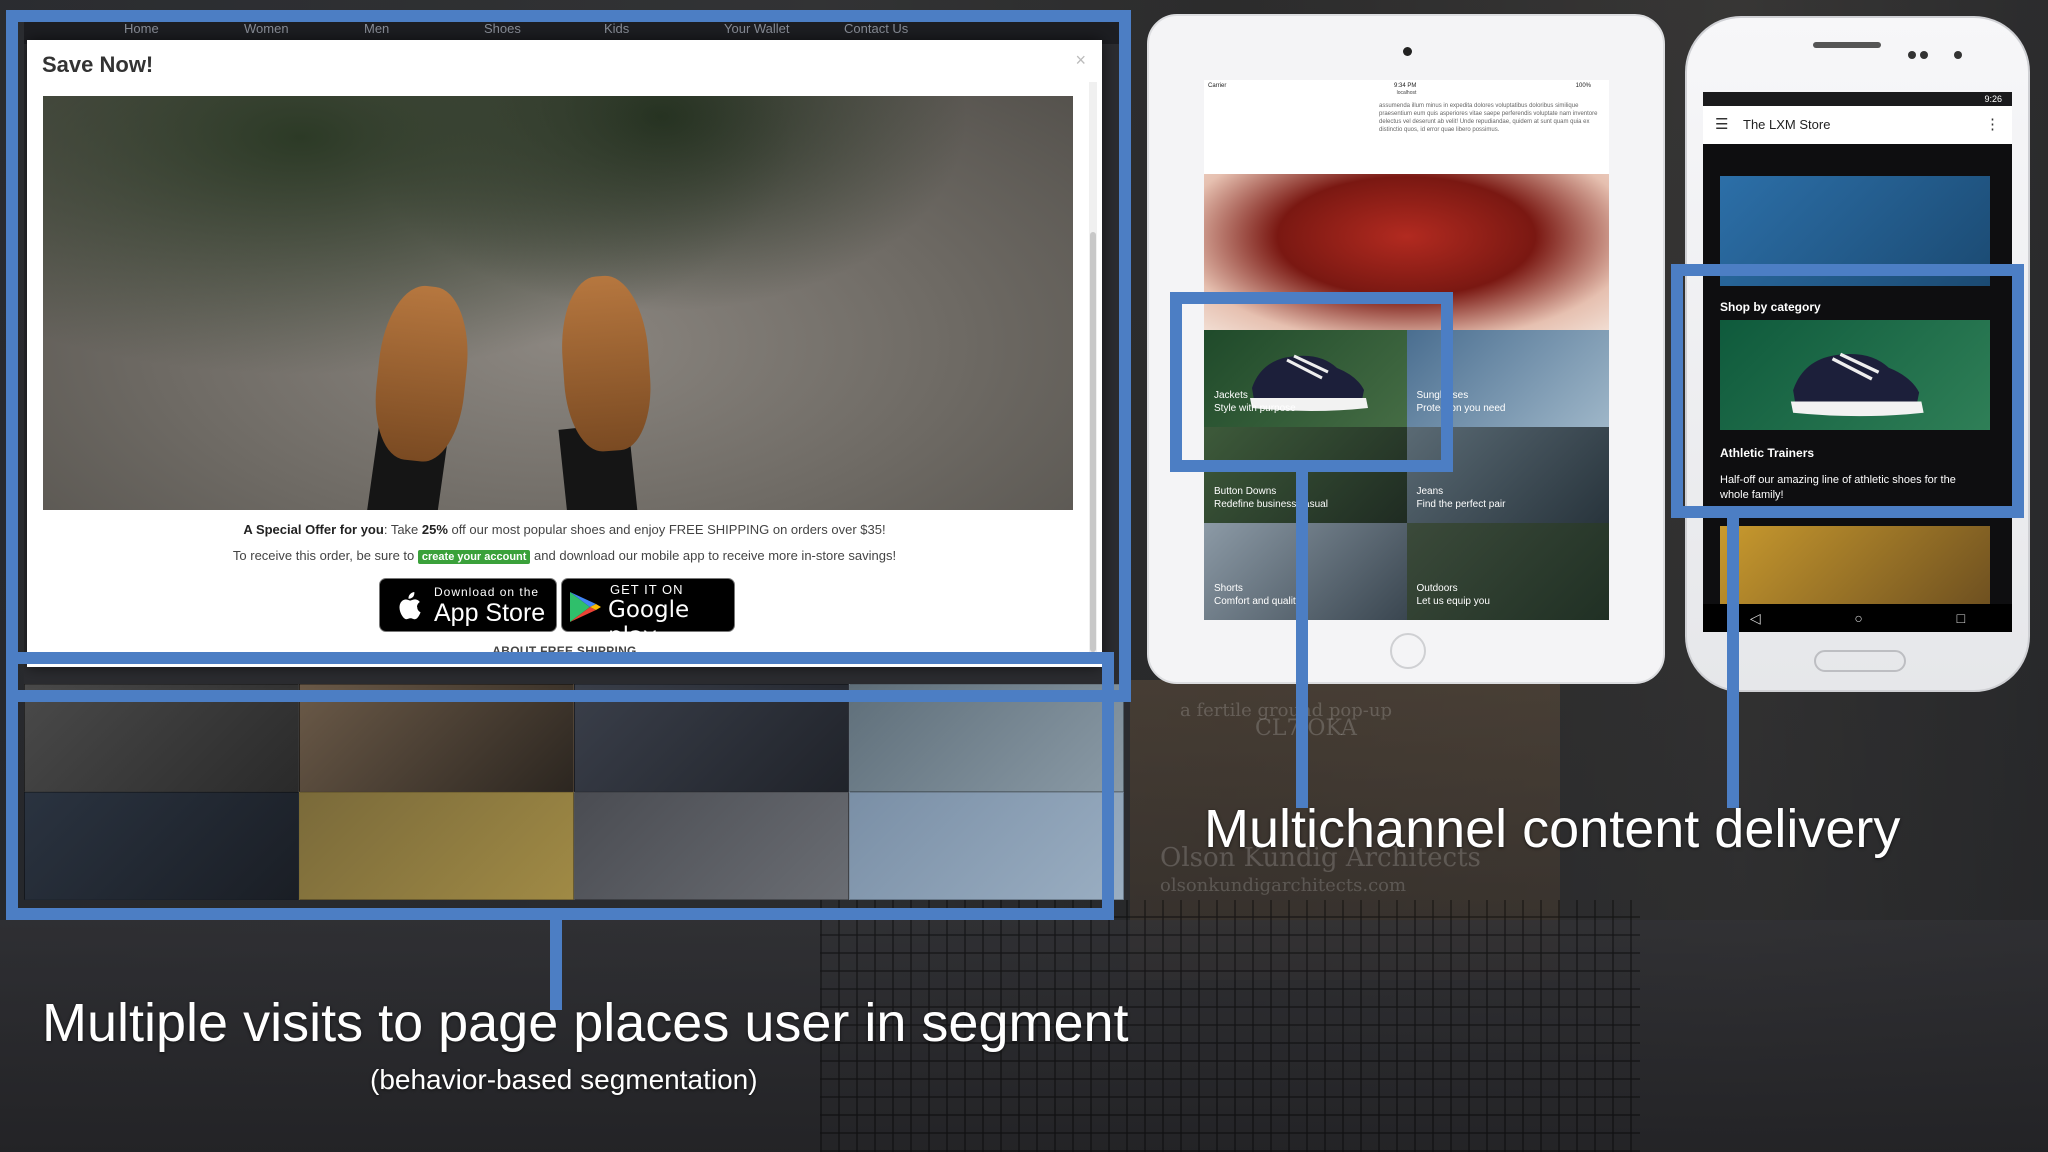 This screenshot has width=2048, height=1152. I want to click on background-sign-line4: olsonkundigarchitects.com, so click(1283, 885).